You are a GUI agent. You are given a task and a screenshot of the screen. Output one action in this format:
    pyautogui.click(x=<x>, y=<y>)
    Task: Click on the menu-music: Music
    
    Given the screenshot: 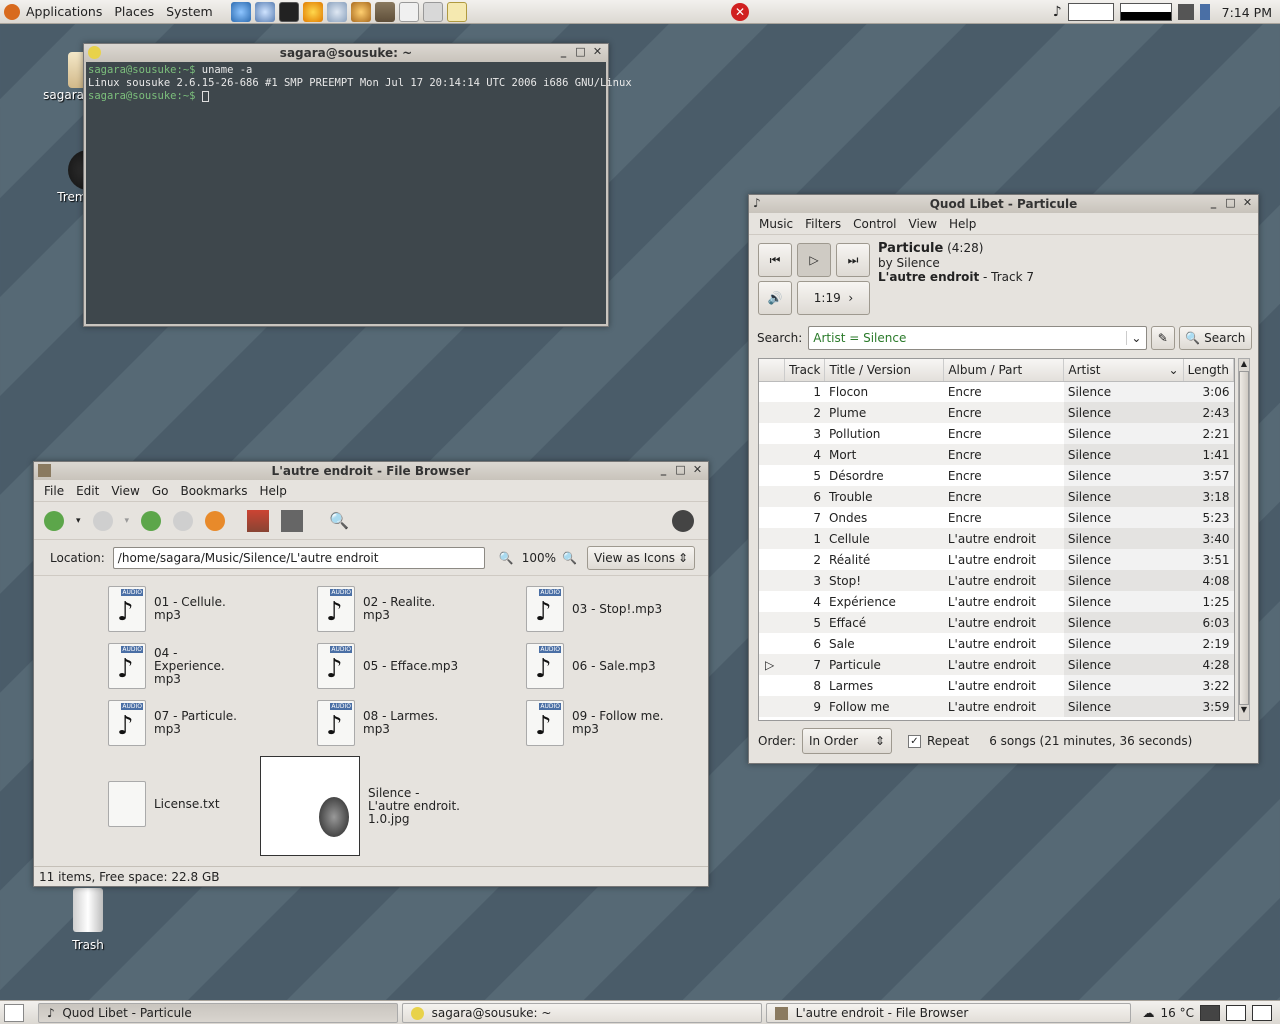 What is the action you would take?
    pyautogui.click(x=776, y=224)
    